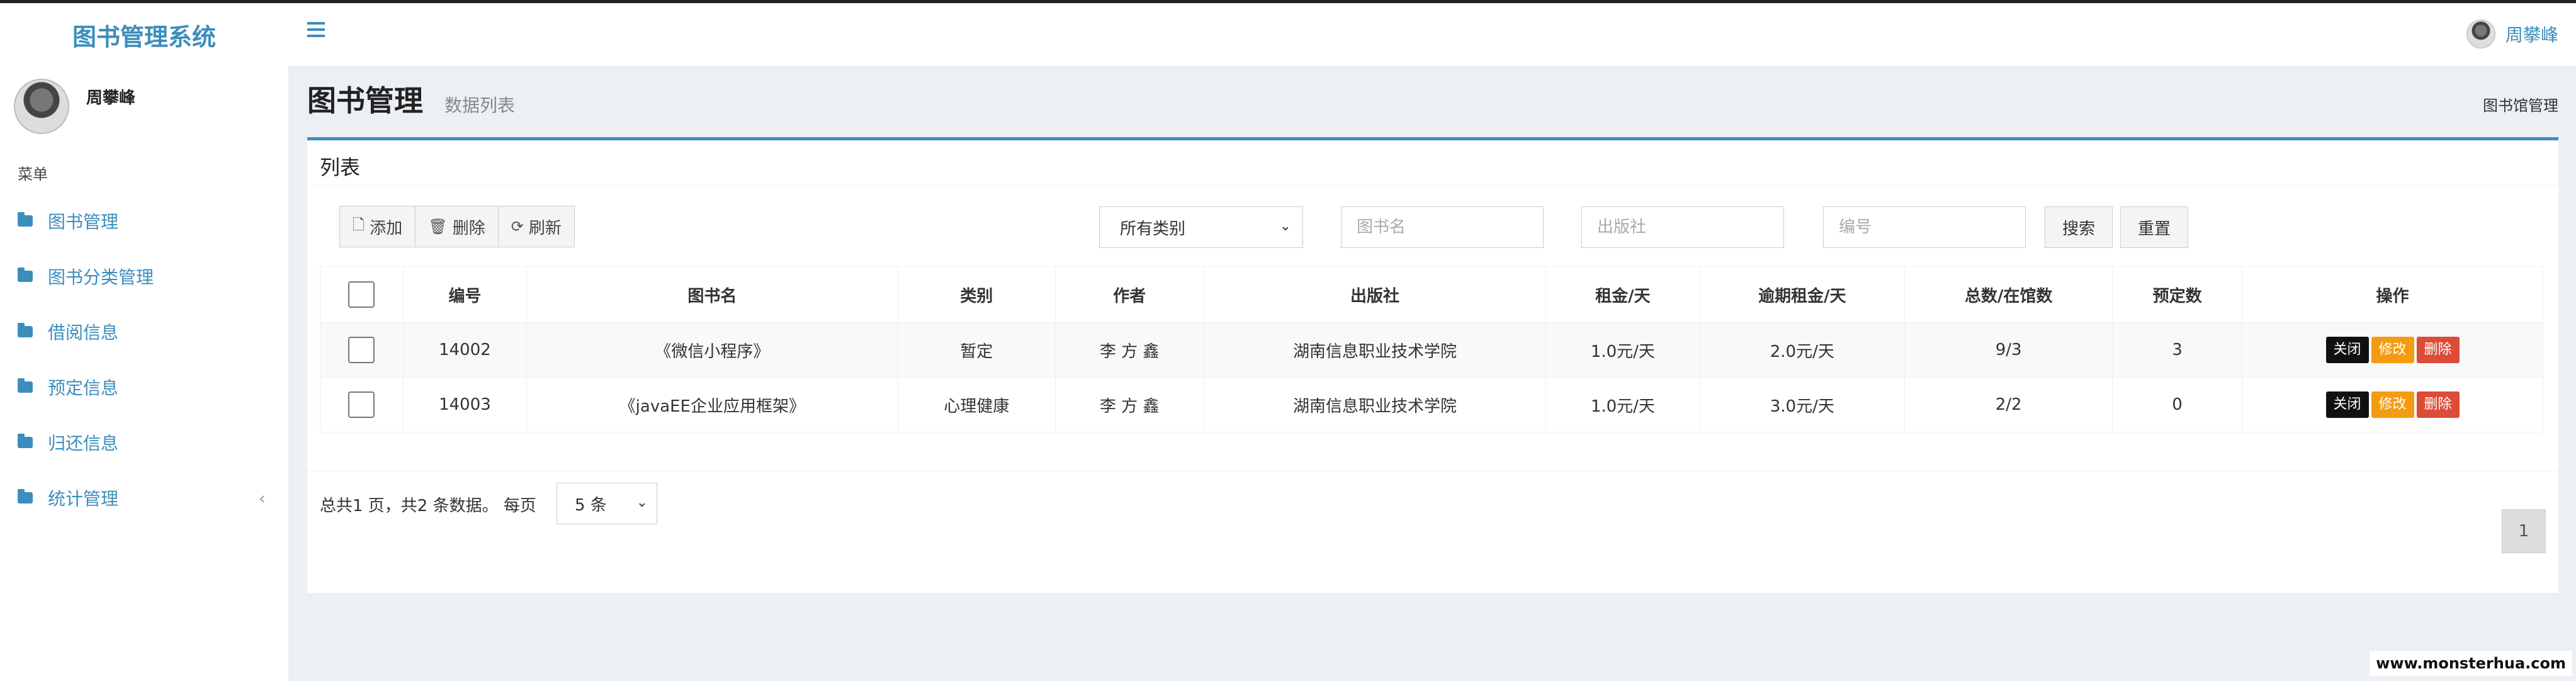  I want to click on column-header: 操作, so click(2392, 294).